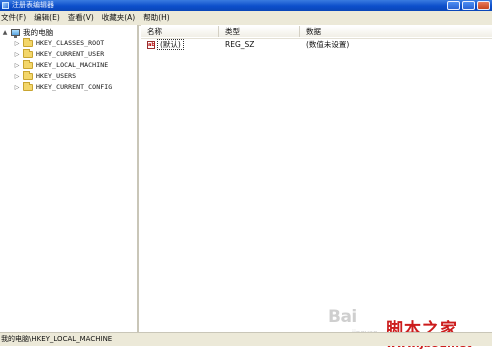 This screenshot has width=492, height=350. I want to click on tree-root-label: 我的电脑, so click(38, 32).